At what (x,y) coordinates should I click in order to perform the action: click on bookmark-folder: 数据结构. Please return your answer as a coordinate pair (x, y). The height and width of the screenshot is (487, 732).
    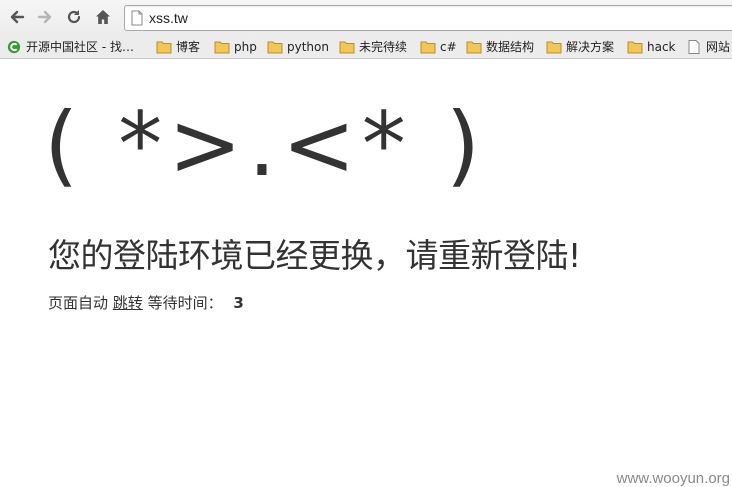
    Looking at the image, I should click on (500, 47).